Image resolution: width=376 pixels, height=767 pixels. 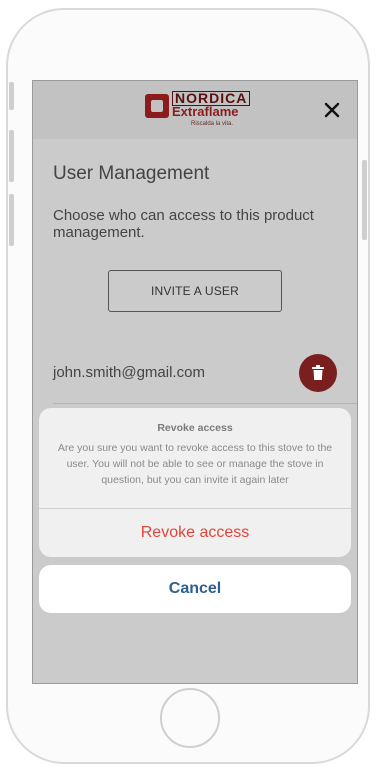 I want to click on revoke-access-button: Revoke access, so click(x=195, y=533).